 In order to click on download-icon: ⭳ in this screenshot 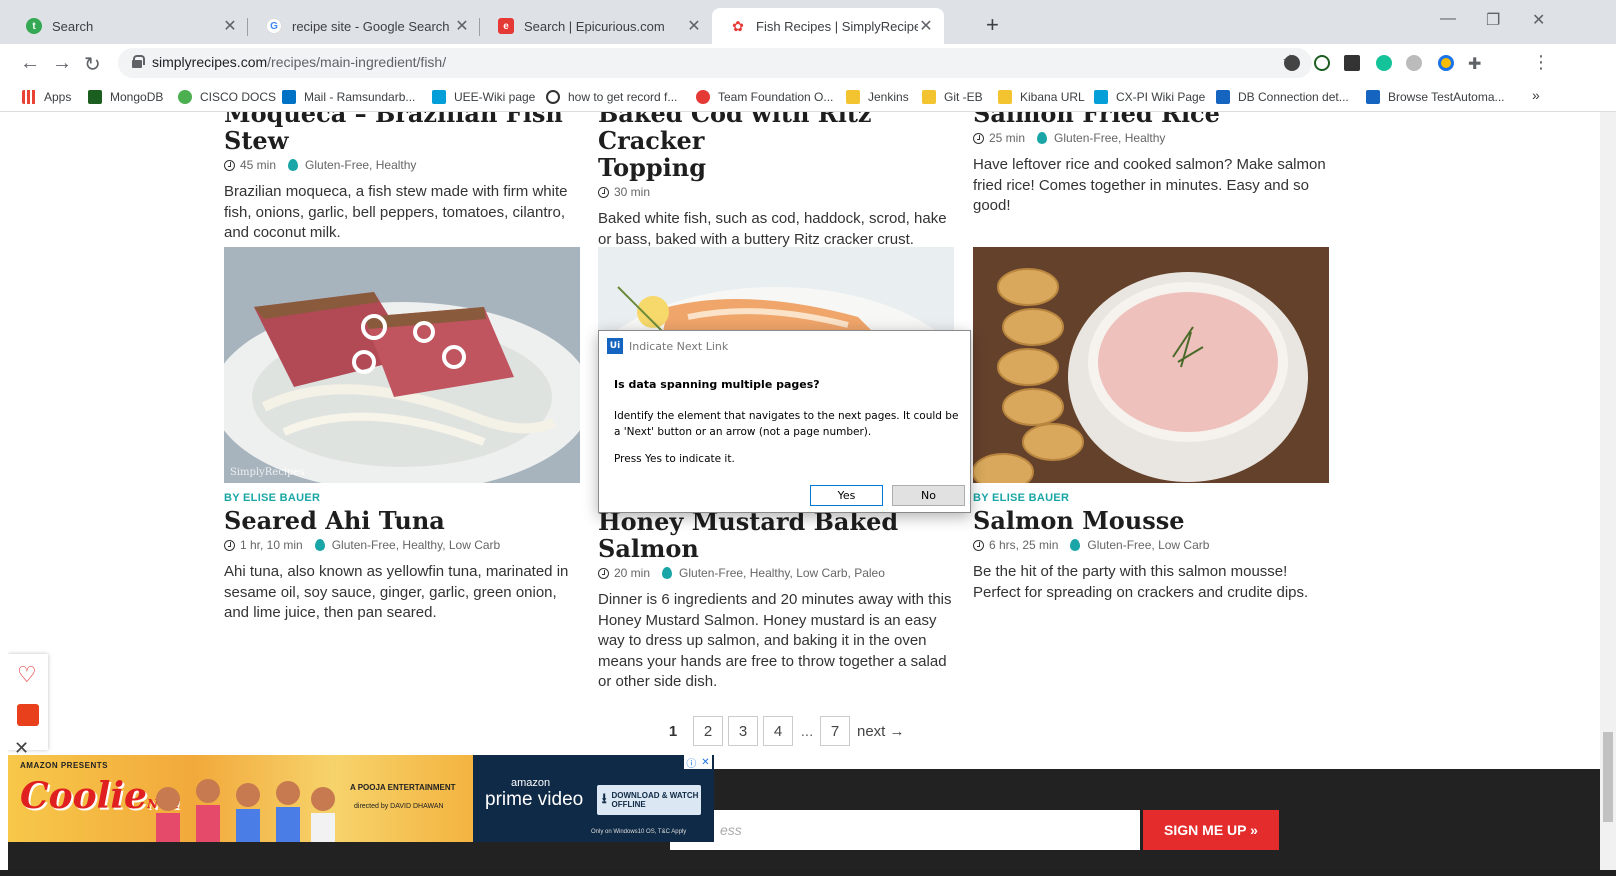, I will do `click(604, 798)`.